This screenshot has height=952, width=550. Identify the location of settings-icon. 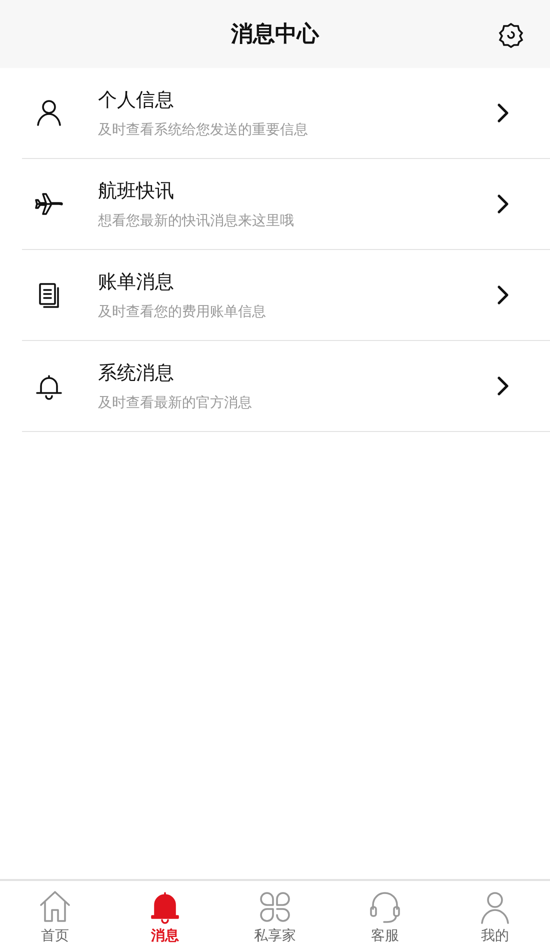
(511, 35).